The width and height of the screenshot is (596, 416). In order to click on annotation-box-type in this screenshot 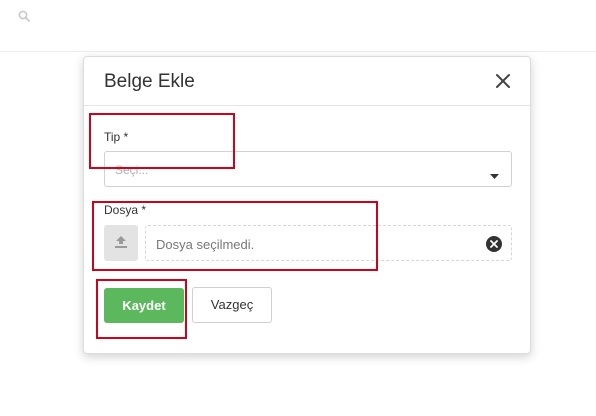, I will do `click(162, 141)`.